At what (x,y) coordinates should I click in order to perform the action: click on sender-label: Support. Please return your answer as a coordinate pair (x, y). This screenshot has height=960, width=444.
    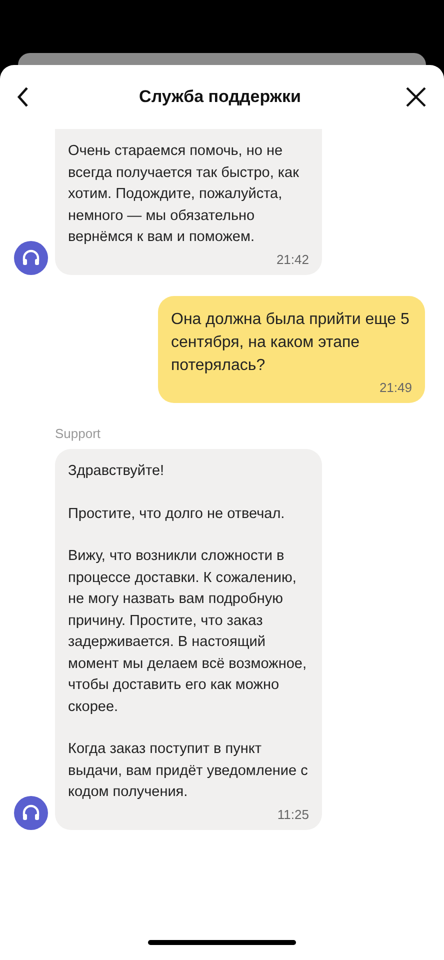
    Looking at the image, I should click on (78, 433).